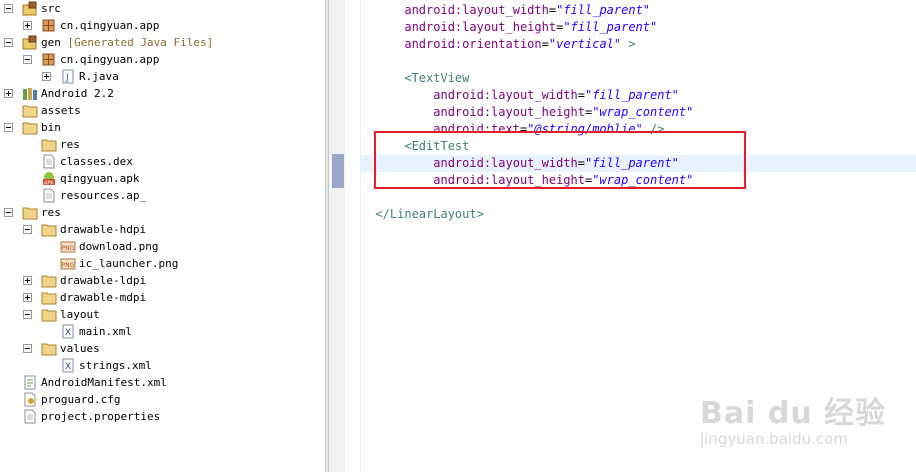 The width and height of the screenshot is (916, 472). I want to click on tree-item: project.properties, so click(162, 416).